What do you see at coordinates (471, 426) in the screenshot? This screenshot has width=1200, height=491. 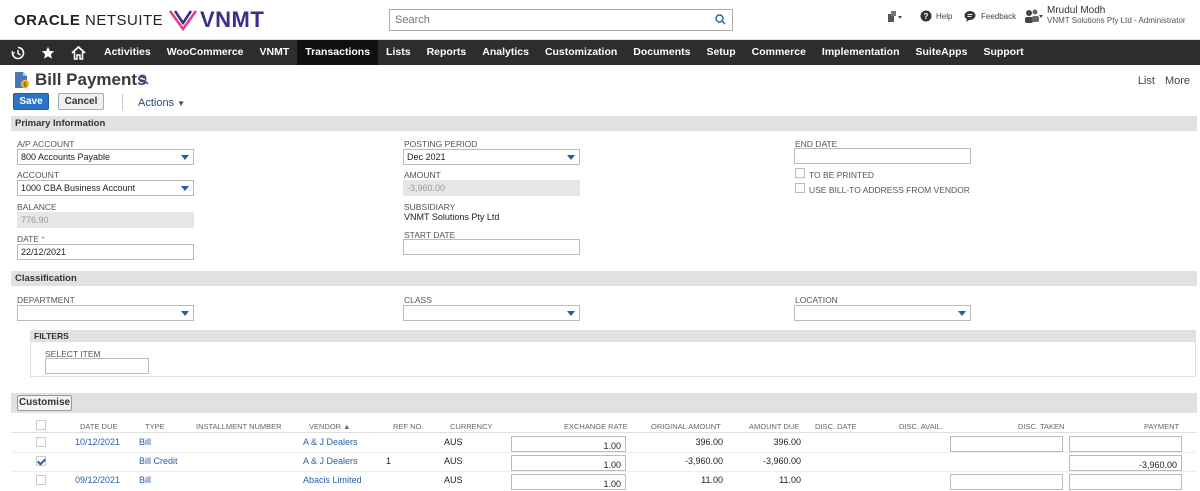 I see `col-currency: CURRENCY` at bounding box center [471, 426].